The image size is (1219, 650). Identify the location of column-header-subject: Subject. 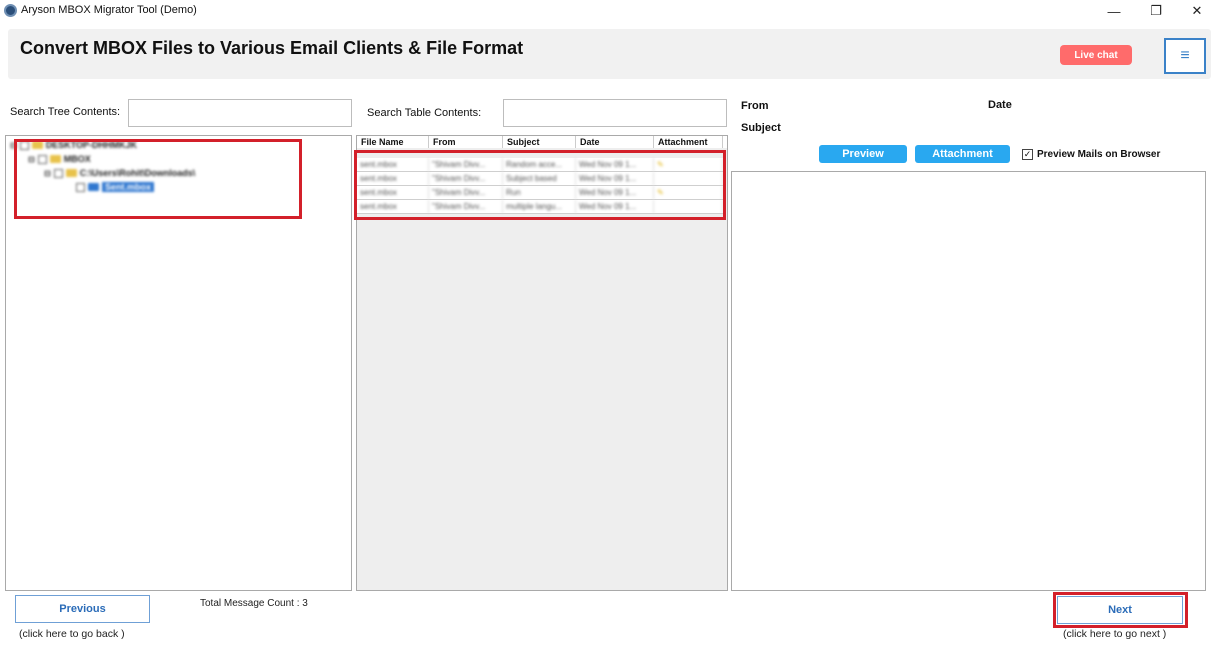
(539, 142).